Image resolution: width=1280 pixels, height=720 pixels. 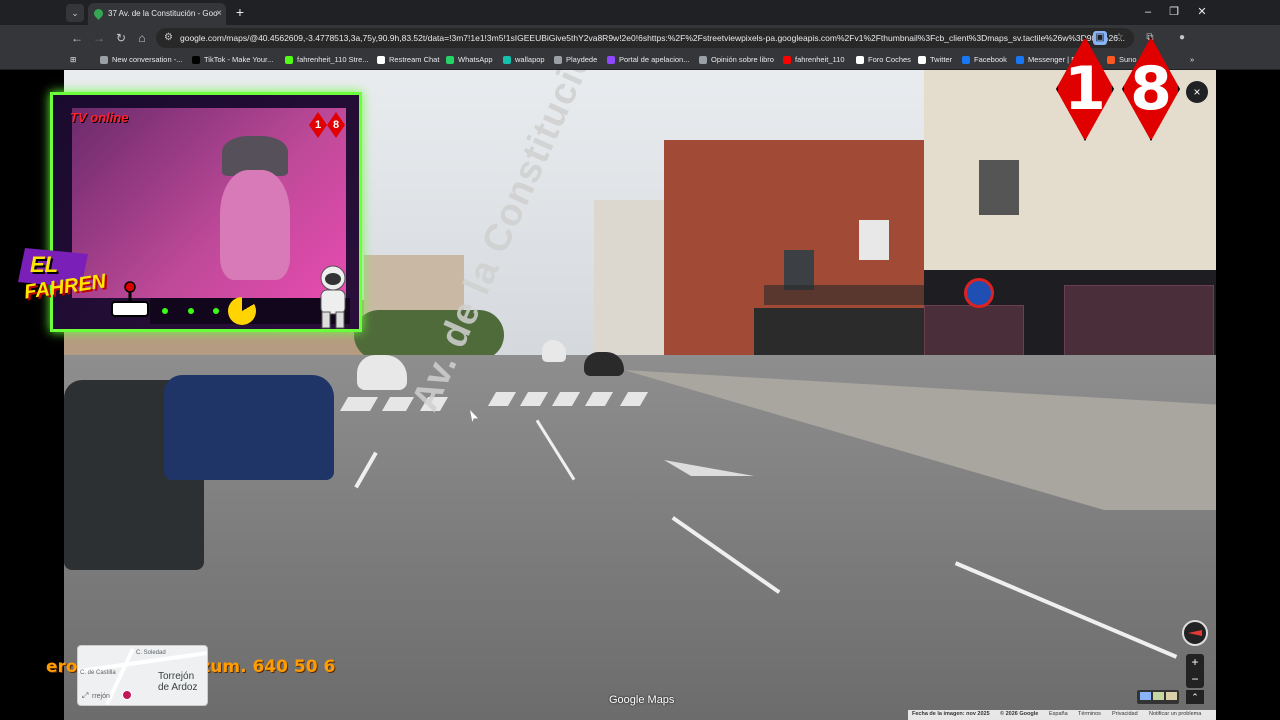 What do you see at coordinates (142, 38) in the screenshot?
I see `home-button: ⌂` at bounding box center [142, 38].